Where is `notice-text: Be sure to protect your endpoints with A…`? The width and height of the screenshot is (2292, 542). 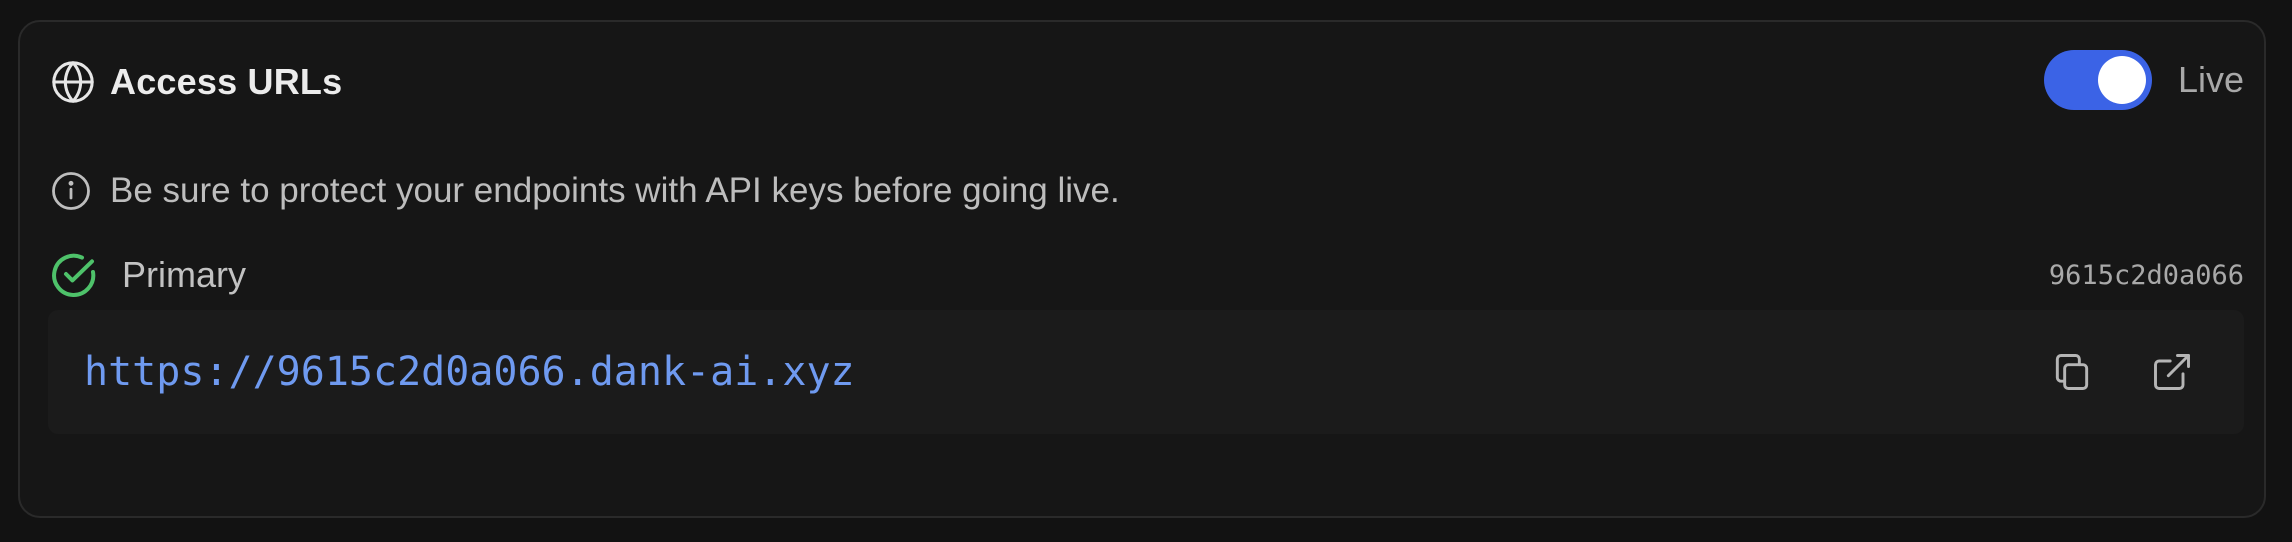 notice-text: Be sure to protect your endpoints with A… is located at coordinates (615, 190).